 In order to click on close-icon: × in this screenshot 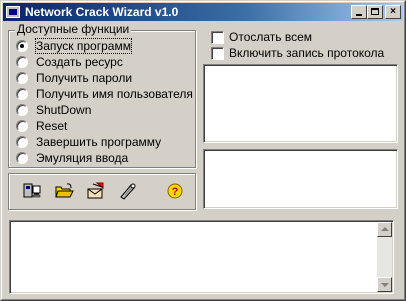, I will do `click(393, 11)`.